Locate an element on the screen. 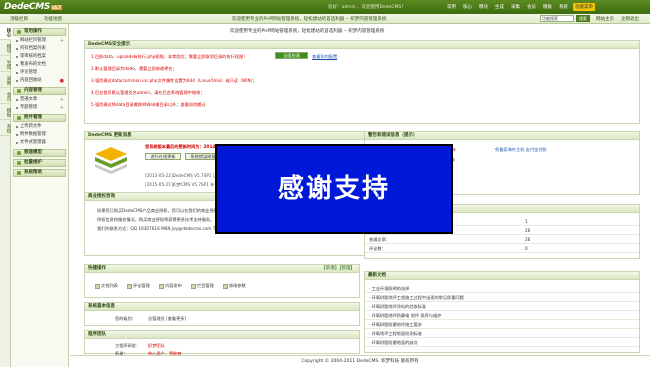 The width and height of the screenshot is (650, 367). quick-box: 快捷操作 【新增】【管理】 文档列表 评论管理 内容发布 栏目管理 修改参数 is located at coordinates (222, 281).